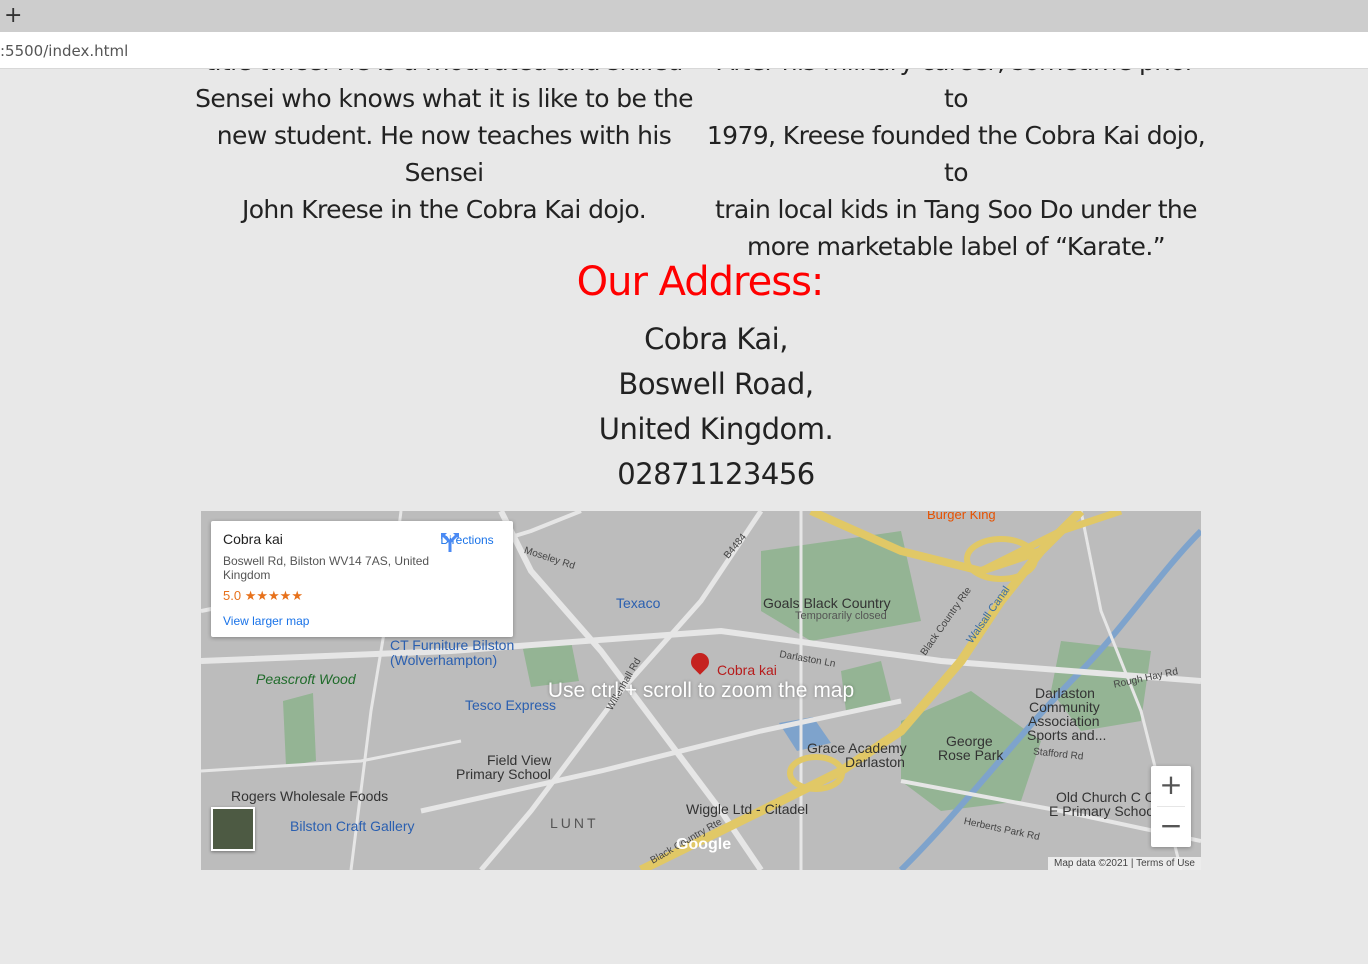 This screenshot has width=1368, height=964. Describe the element at coordinates (467, 541) in the screenshot. I see `directions-button: Directions` at that location.